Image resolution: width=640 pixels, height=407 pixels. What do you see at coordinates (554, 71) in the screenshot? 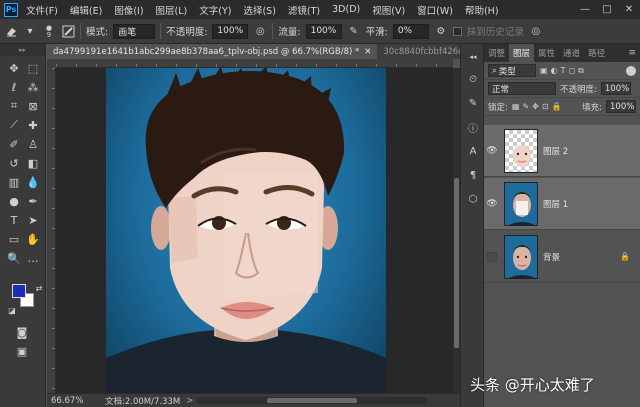
I see `adjustment-filter-icon: ◐` at bounding box center [554, 71].